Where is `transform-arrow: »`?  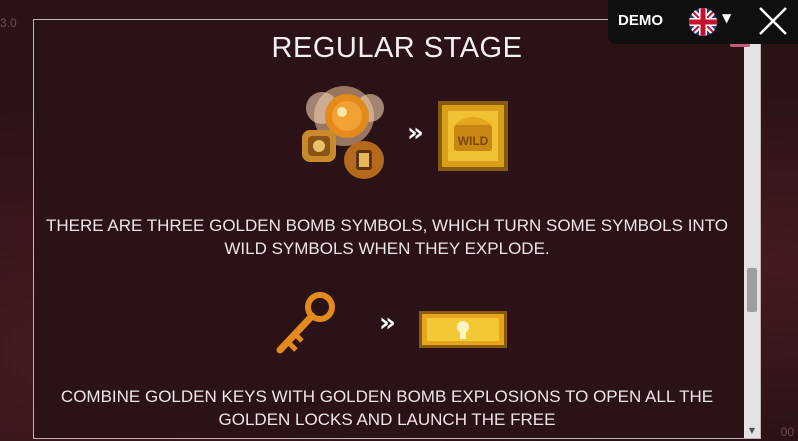 transform-arrow: » is located at coordinates (415, 133).